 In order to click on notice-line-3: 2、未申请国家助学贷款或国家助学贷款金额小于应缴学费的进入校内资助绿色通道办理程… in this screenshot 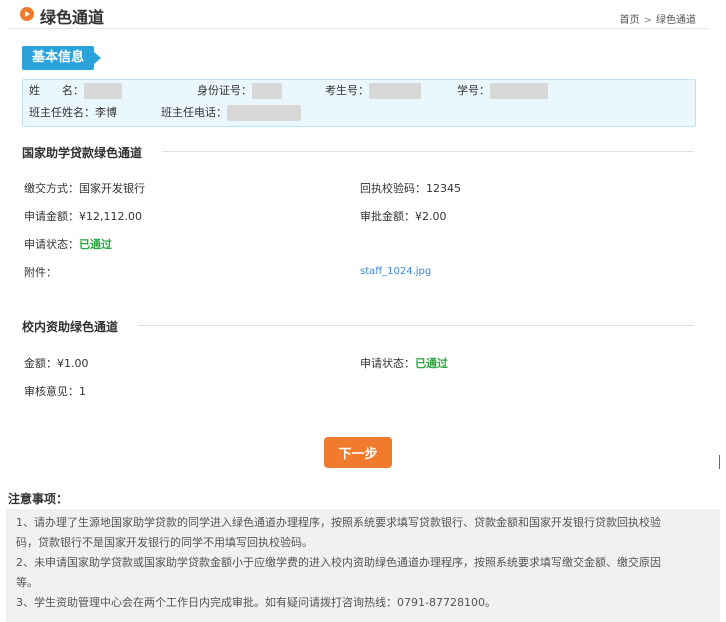, I will do `click(338, 562)`.